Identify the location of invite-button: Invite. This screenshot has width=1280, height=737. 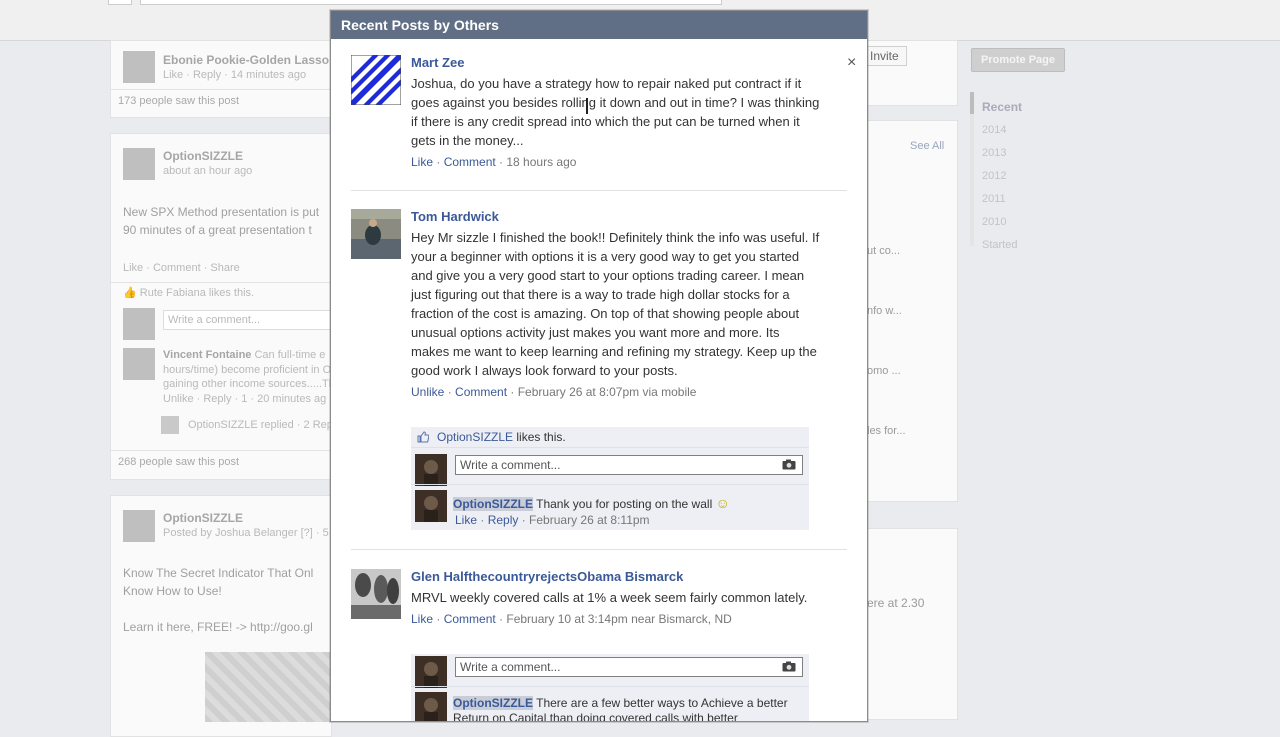
(887, 56).